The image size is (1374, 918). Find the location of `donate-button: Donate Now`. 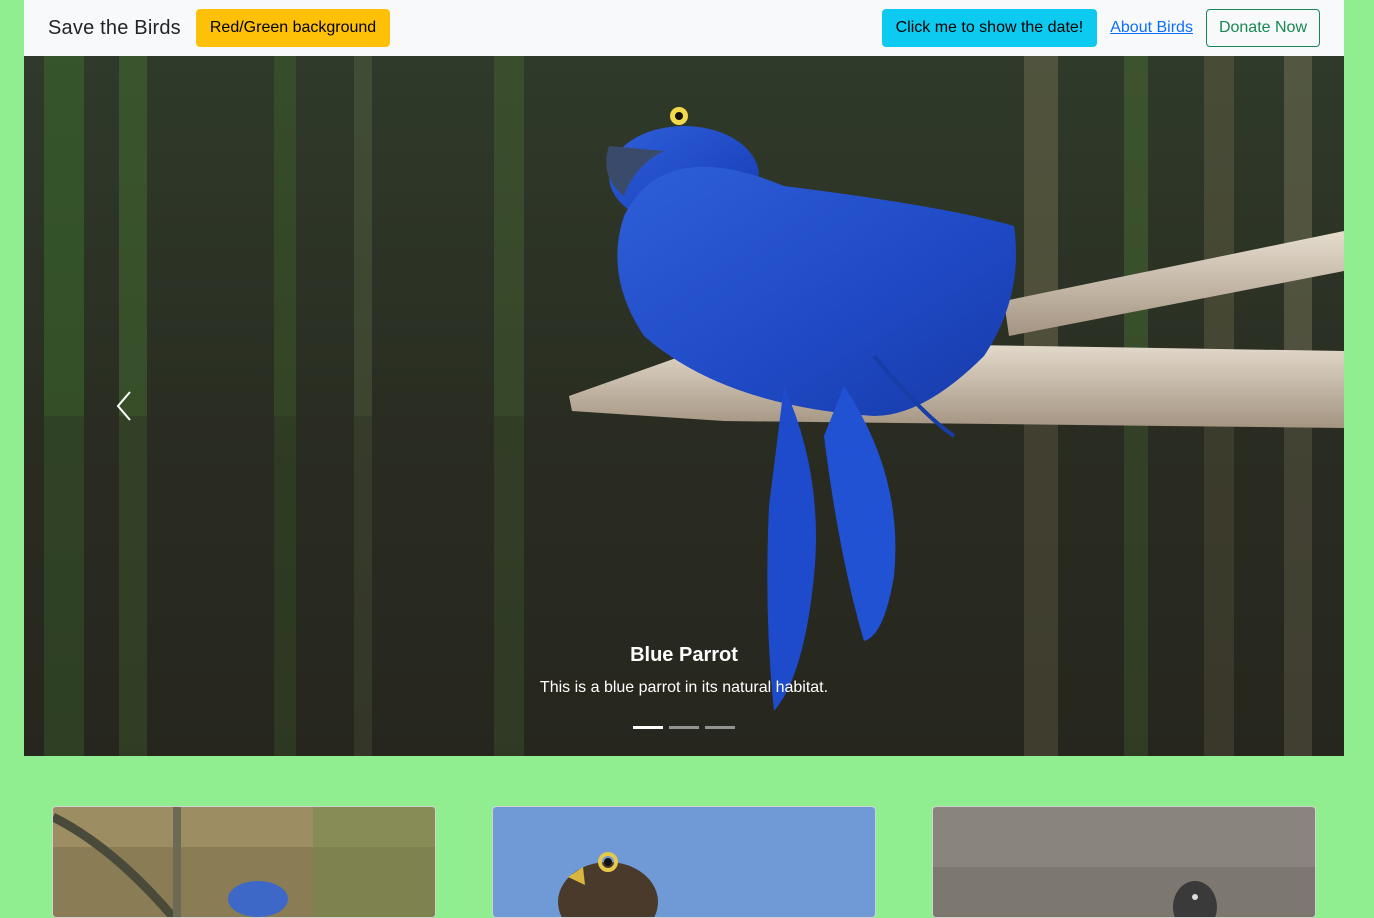

donate-button: Donate Now is located at coordinates (1262, 28).